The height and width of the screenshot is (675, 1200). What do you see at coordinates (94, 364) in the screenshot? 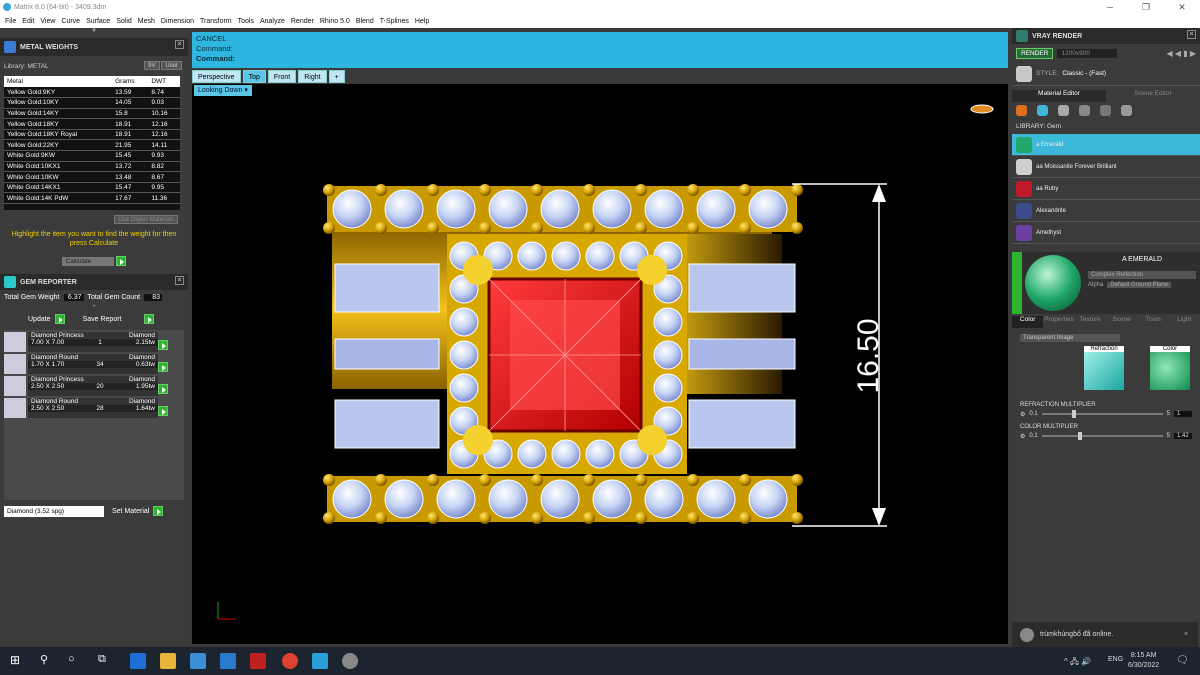
I see `list-item: Diamond Round Diamond 1.70 X 1.70 34 0.63tw` at bounding box center [94, 364].